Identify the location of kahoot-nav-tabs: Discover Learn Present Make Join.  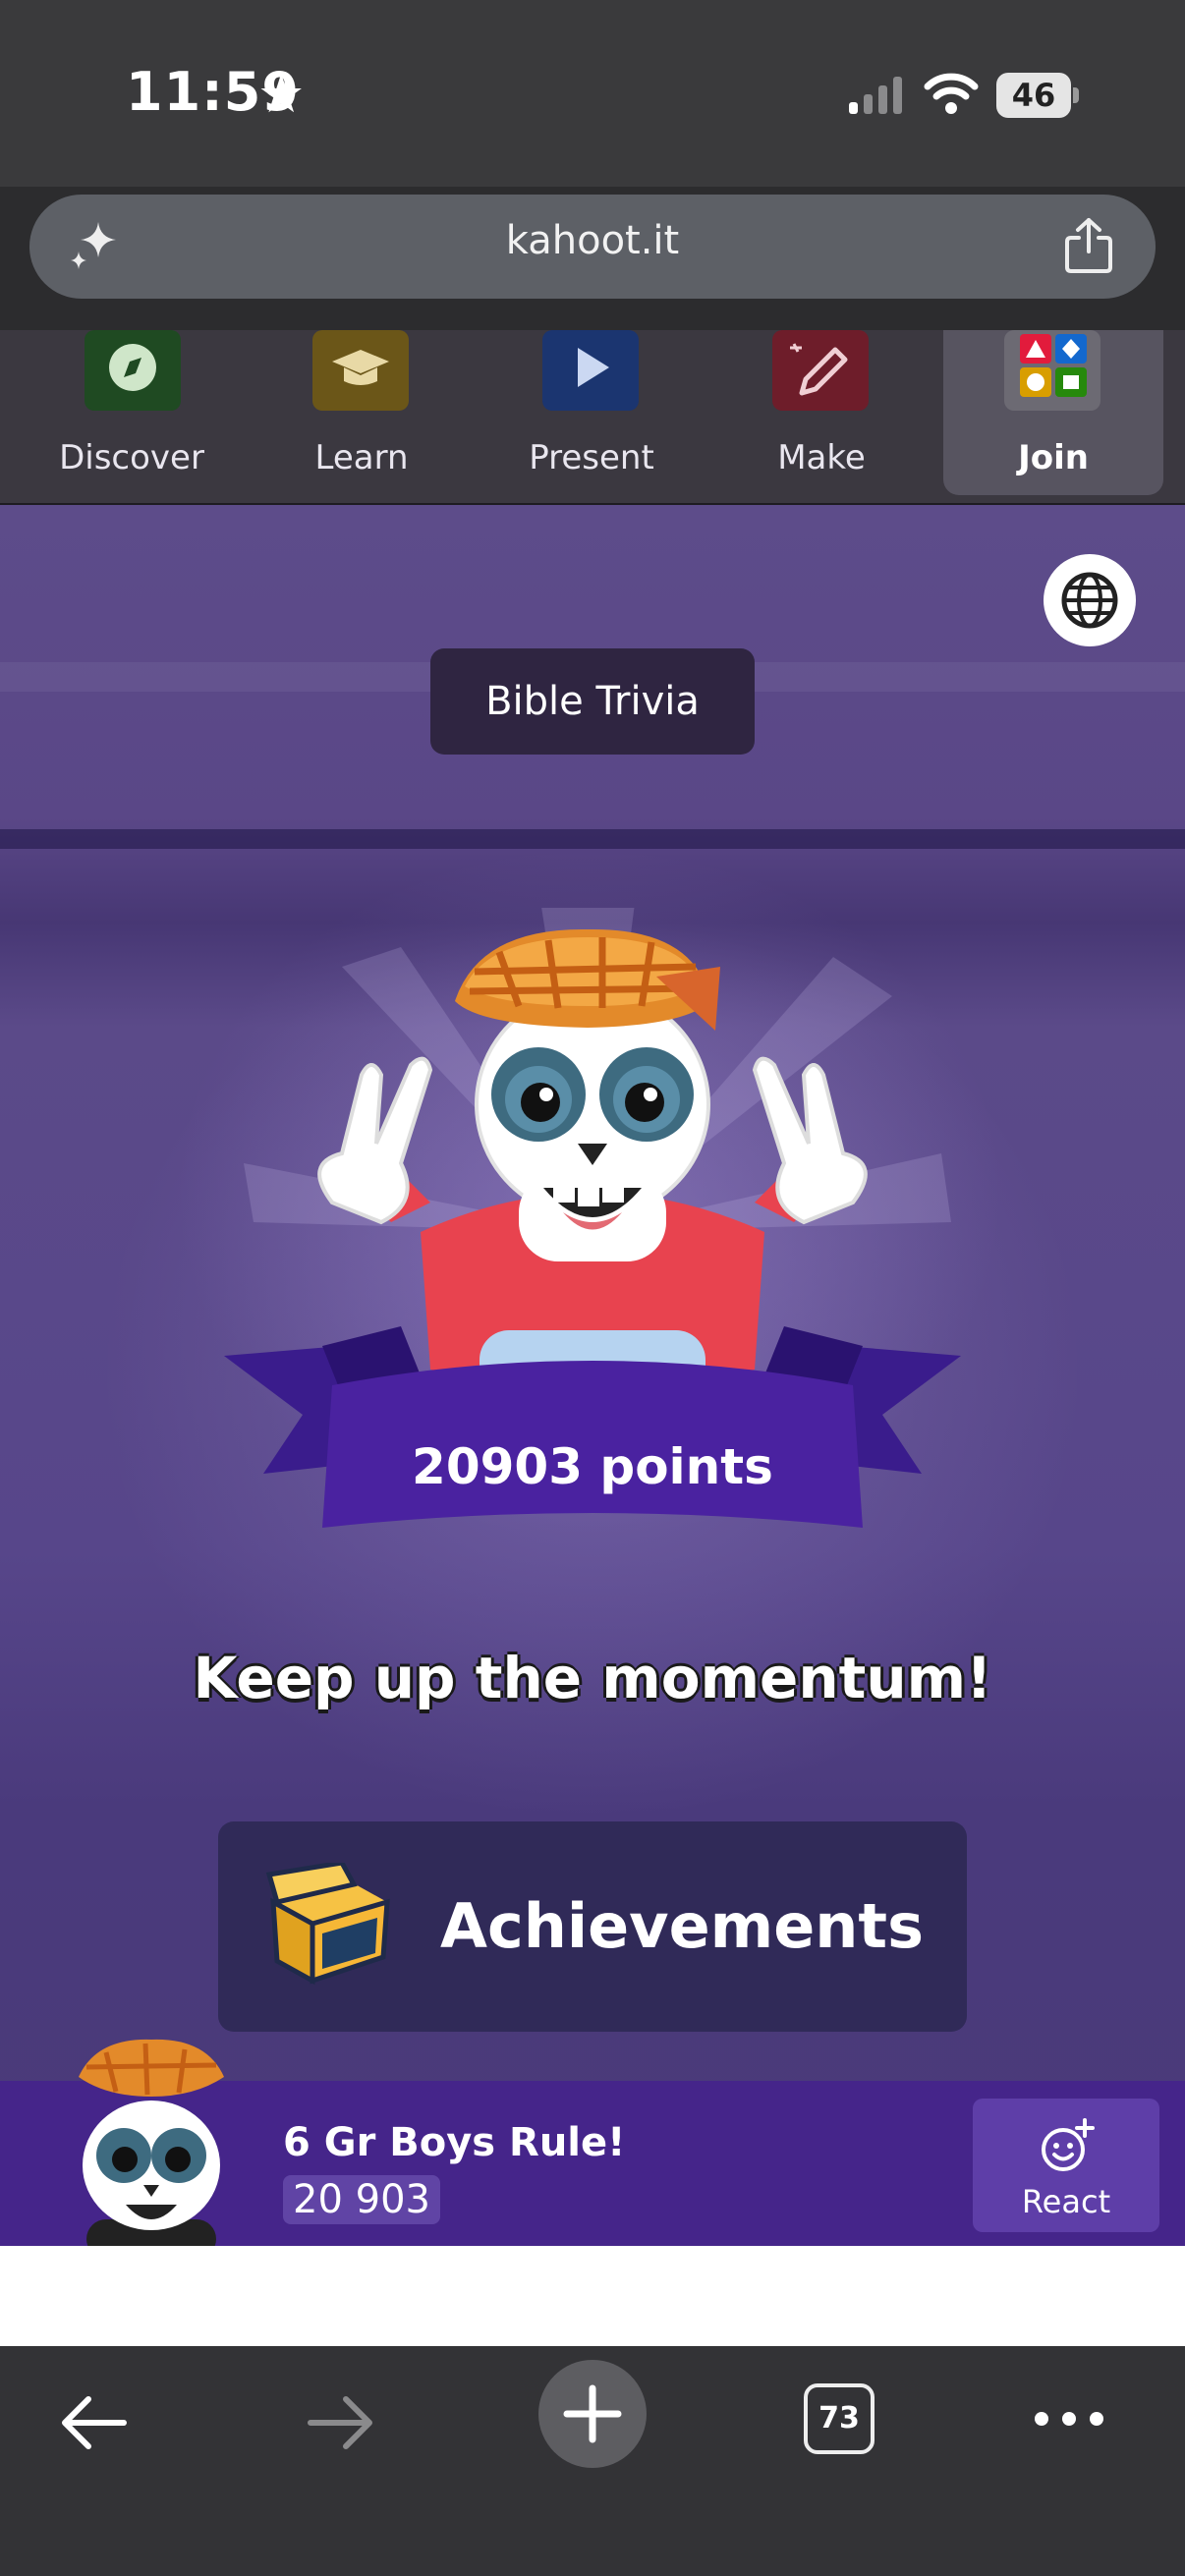
(592, 417).